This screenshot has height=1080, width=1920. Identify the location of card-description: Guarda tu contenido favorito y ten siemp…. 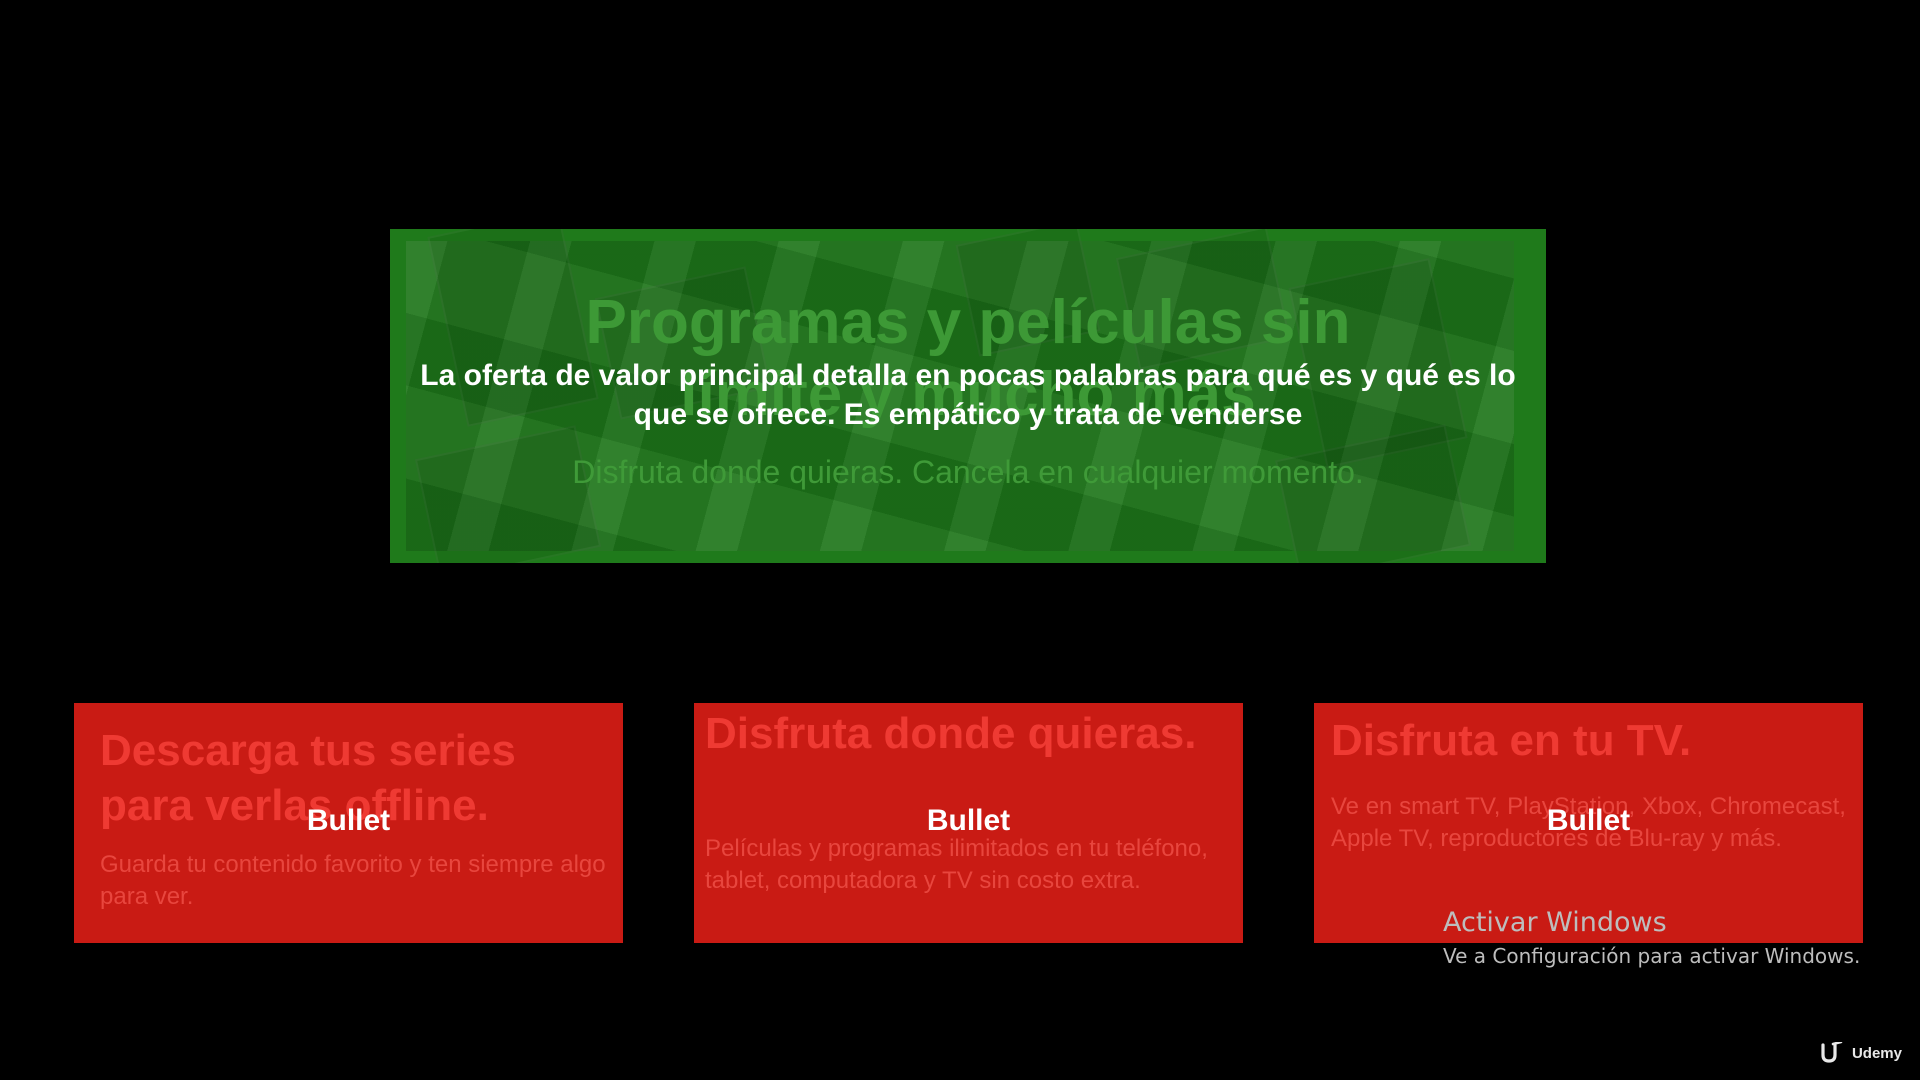
(353, 880).